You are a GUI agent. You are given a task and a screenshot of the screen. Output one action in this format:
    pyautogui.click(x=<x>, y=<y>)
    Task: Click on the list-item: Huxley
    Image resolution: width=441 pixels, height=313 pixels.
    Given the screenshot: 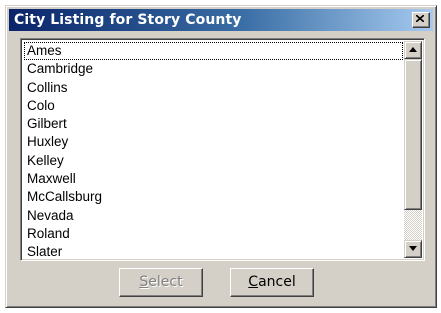 What is the action you would take?
    pyautogui.click(x=213, y=142)
    